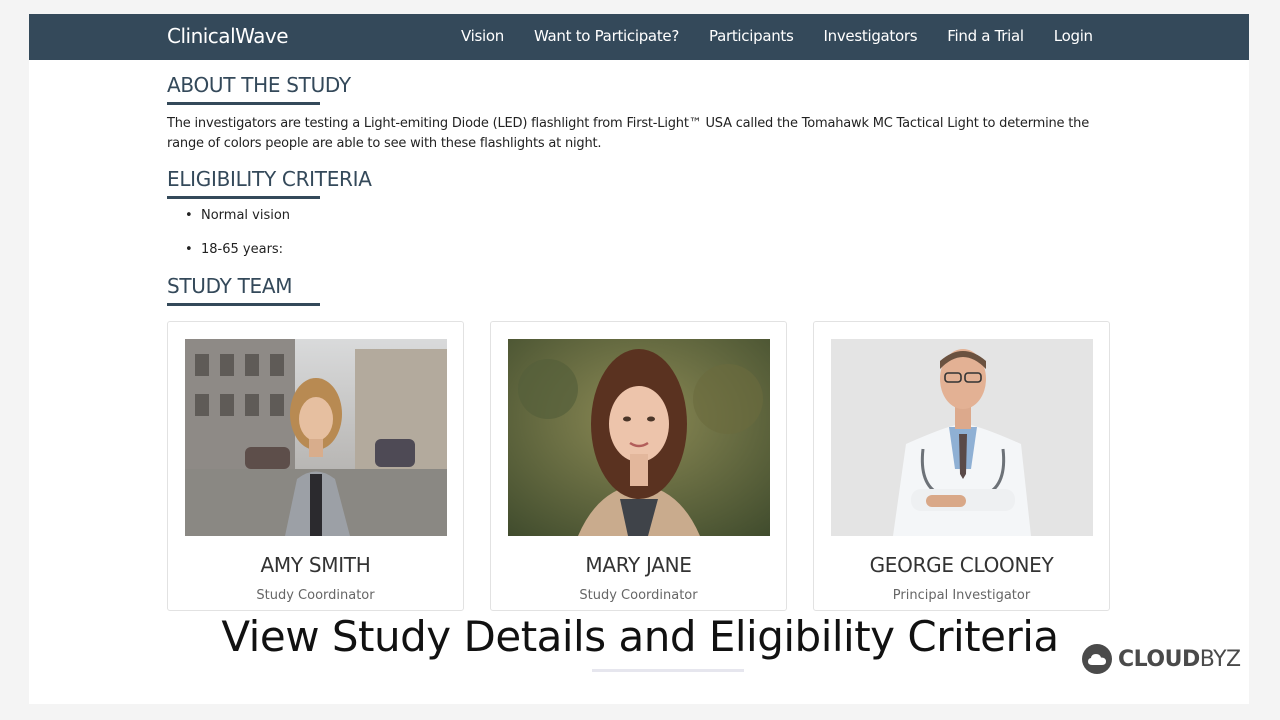  What do you see at coordinates (230, 286) in the screenshot?
I see `team-heading: STUDY TEAM` at bounding box center [230, 286].